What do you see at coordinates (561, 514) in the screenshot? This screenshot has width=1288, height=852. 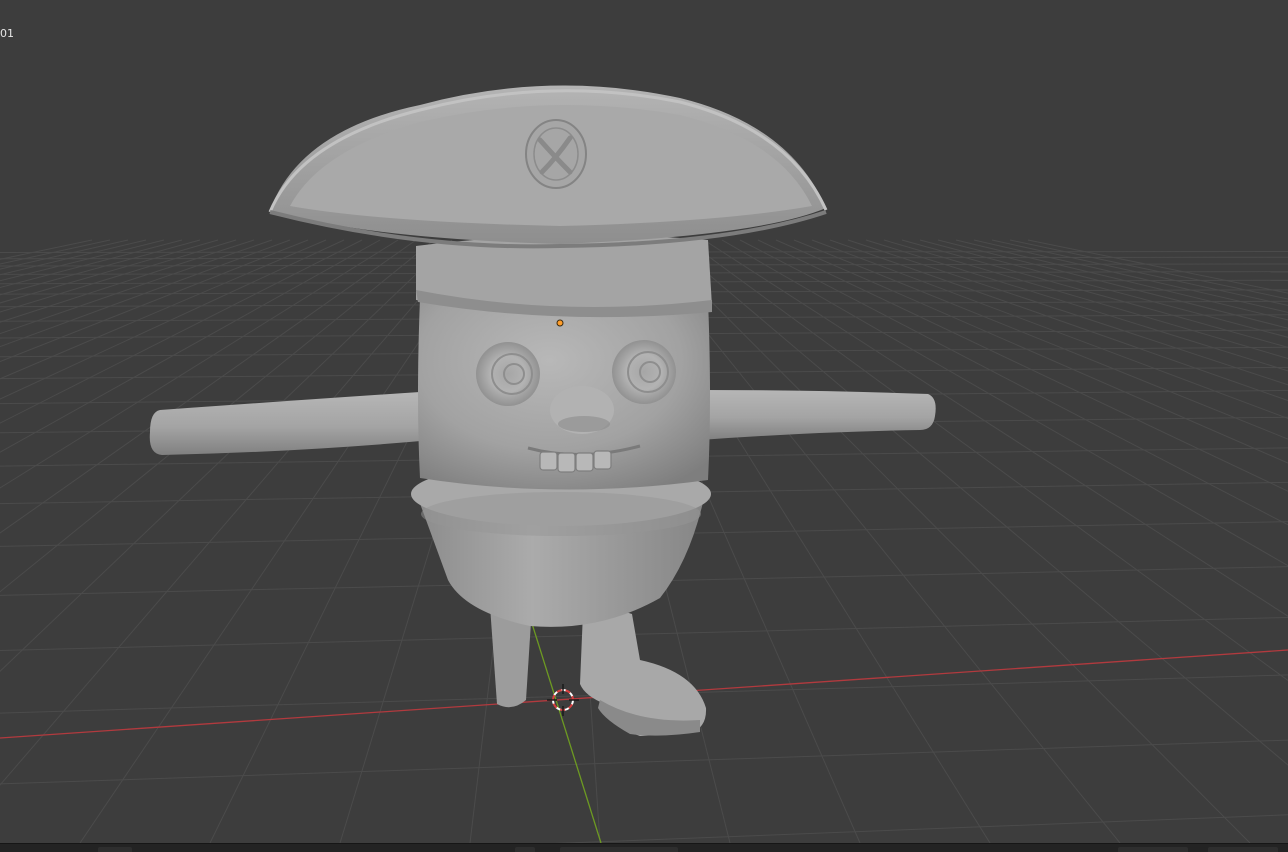 I see `pot-rim-shadow` at bounding box center [561, 514].